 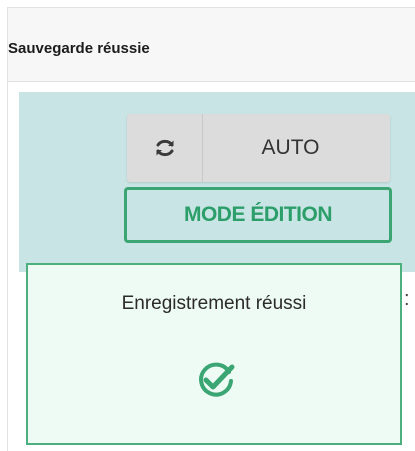 What do you see at coordinates (407, 299) in the screenshot?
I see `clipped-text: :` at bounding box center [407, 299].